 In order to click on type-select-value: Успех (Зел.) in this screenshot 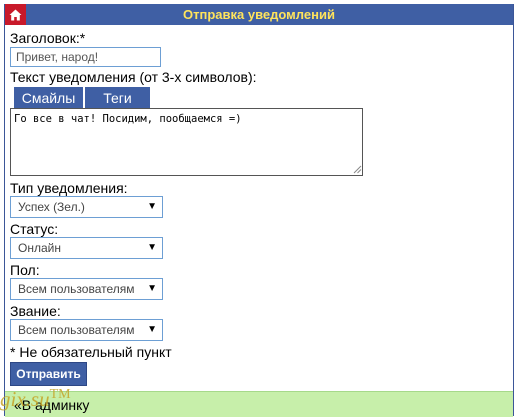, I will do `click(51, 207)`.